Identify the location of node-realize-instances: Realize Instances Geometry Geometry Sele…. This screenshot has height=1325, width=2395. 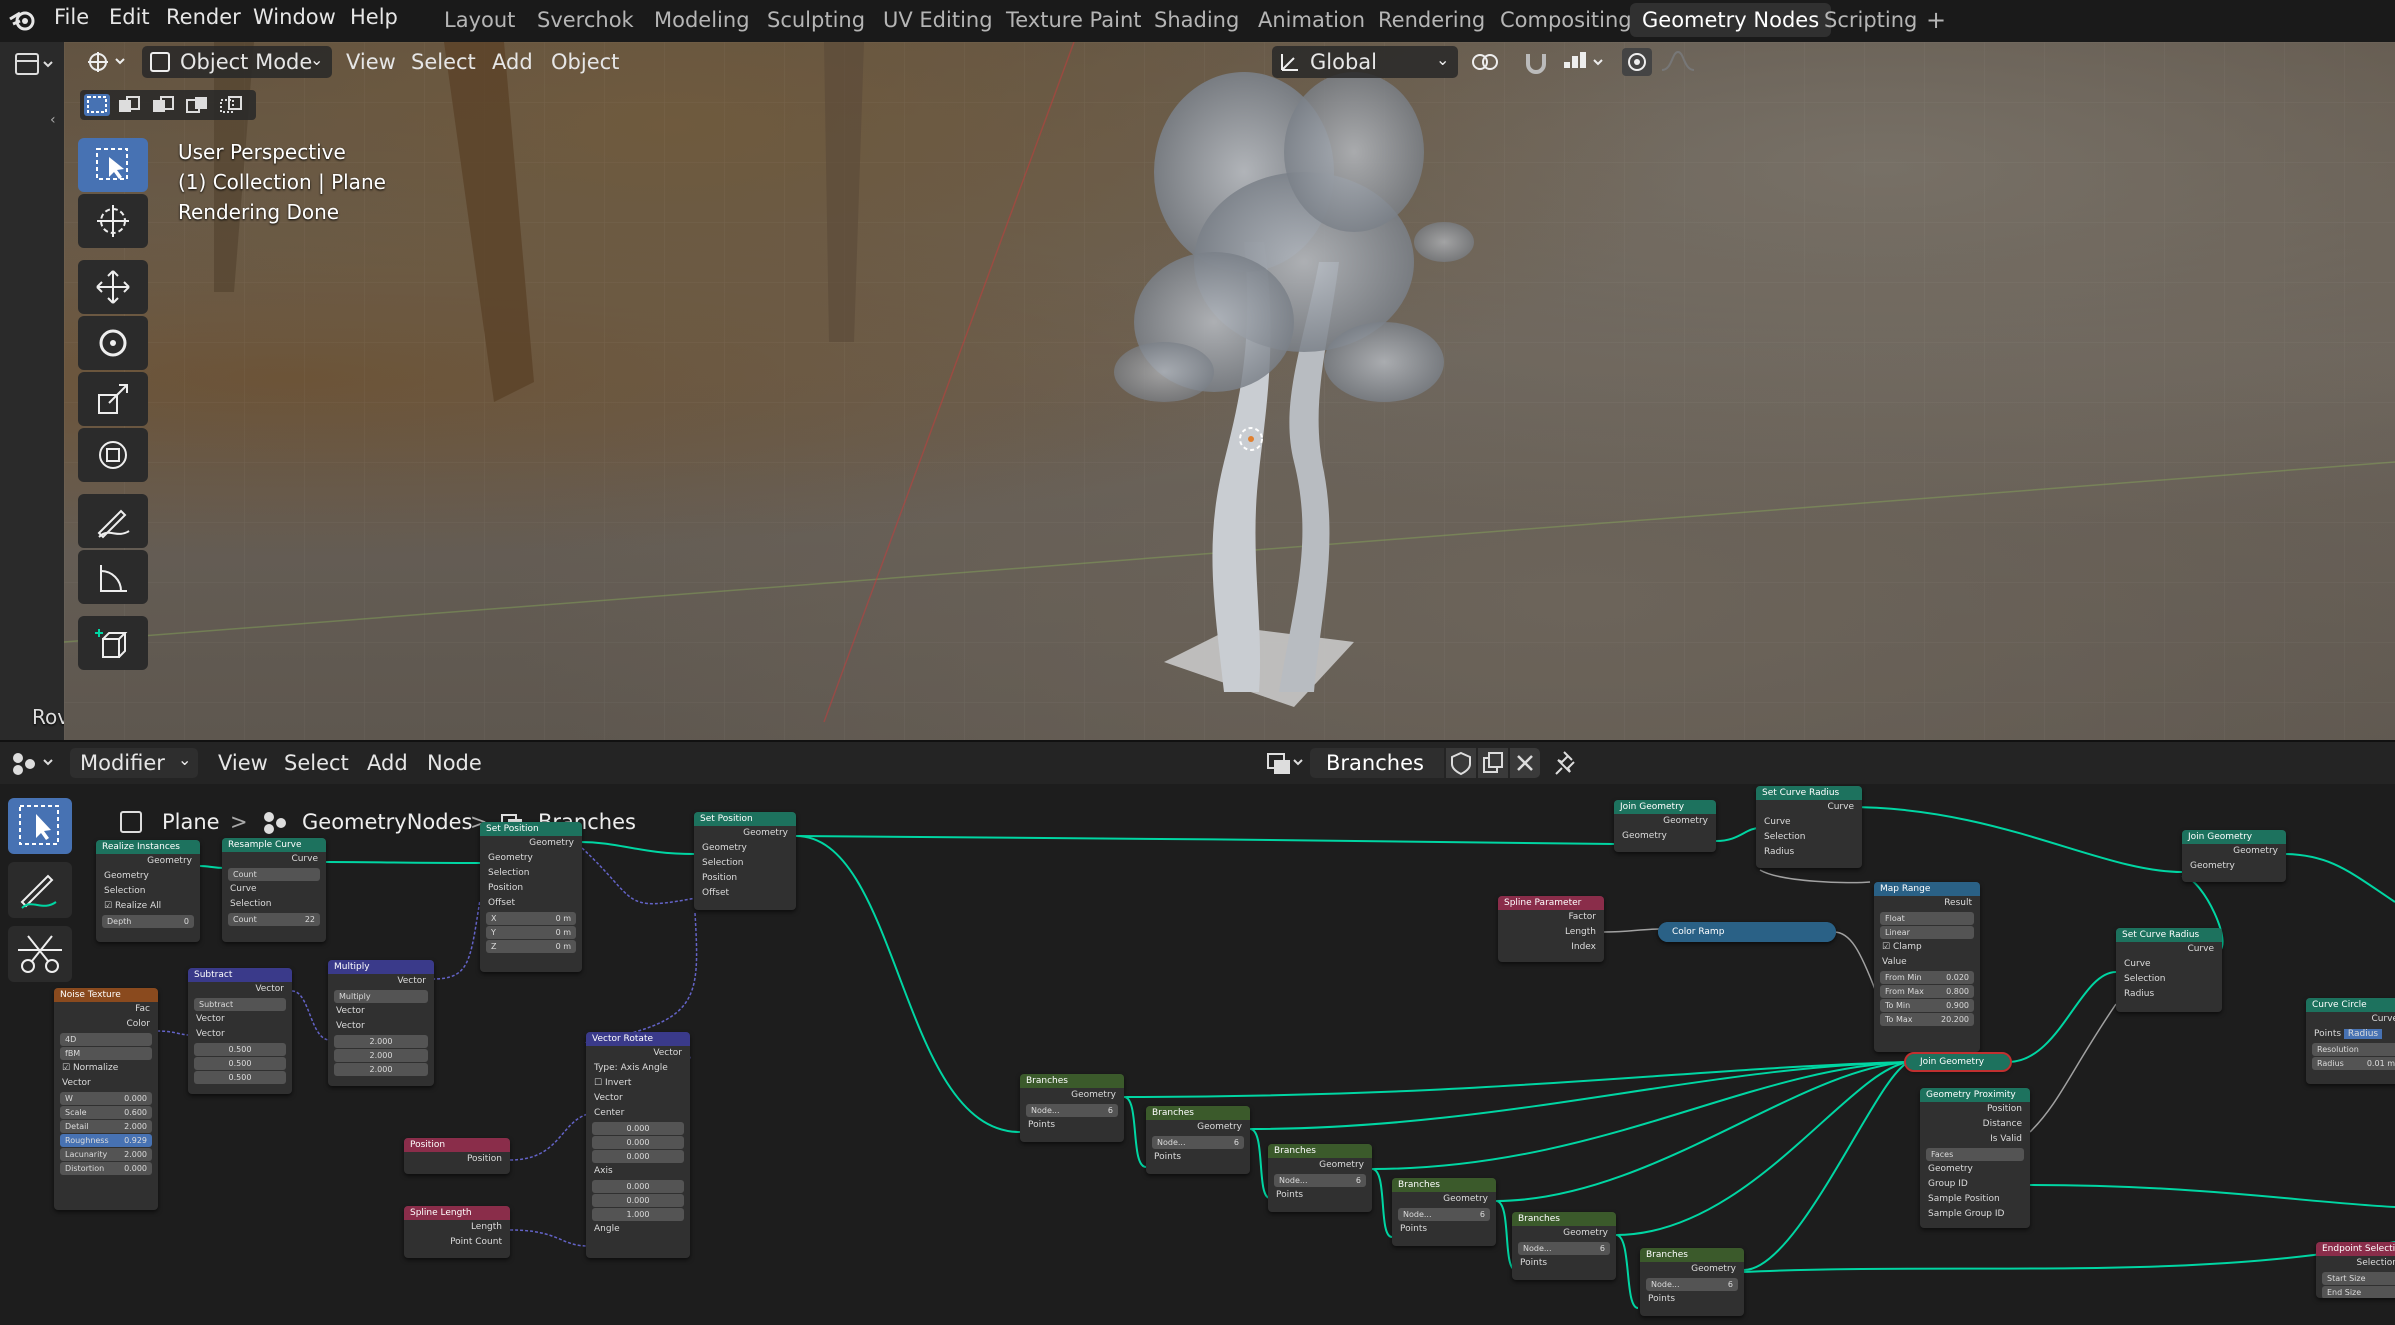
(148, 891).